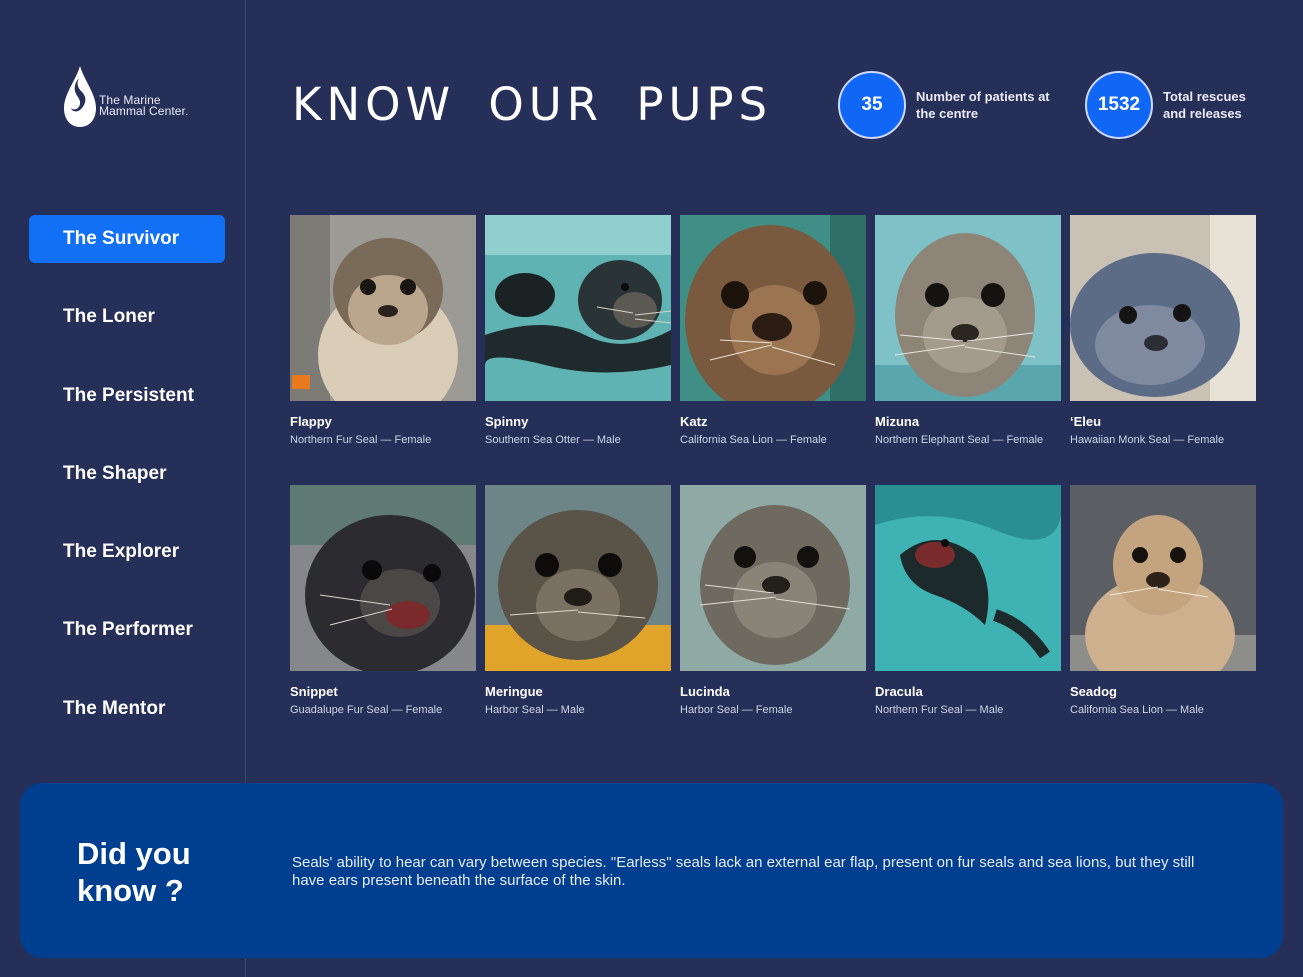 This screenshot has height=977, width=1303. I want to click on pup-name: ‘Eleu, so click(1086, 421).